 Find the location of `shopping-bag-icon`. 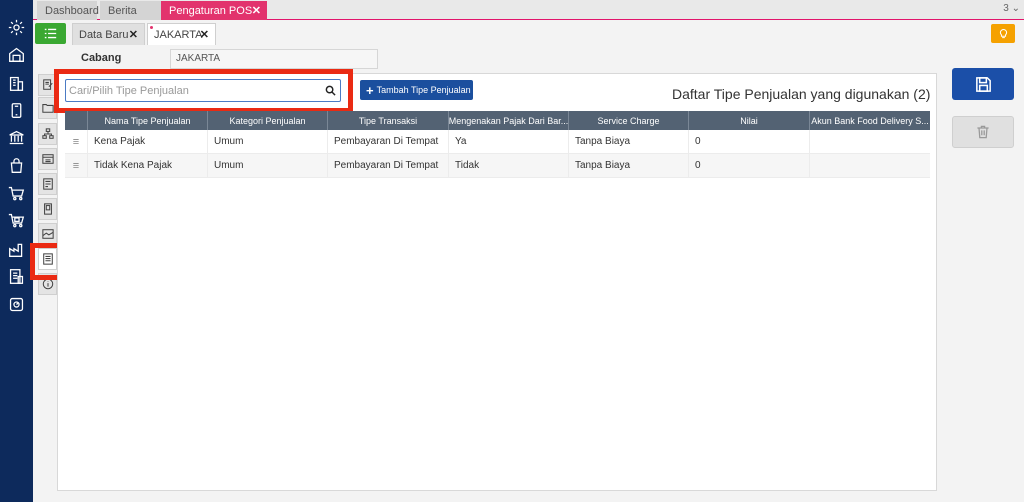

shopping-bag-icon is located at coordinates (16, 165).